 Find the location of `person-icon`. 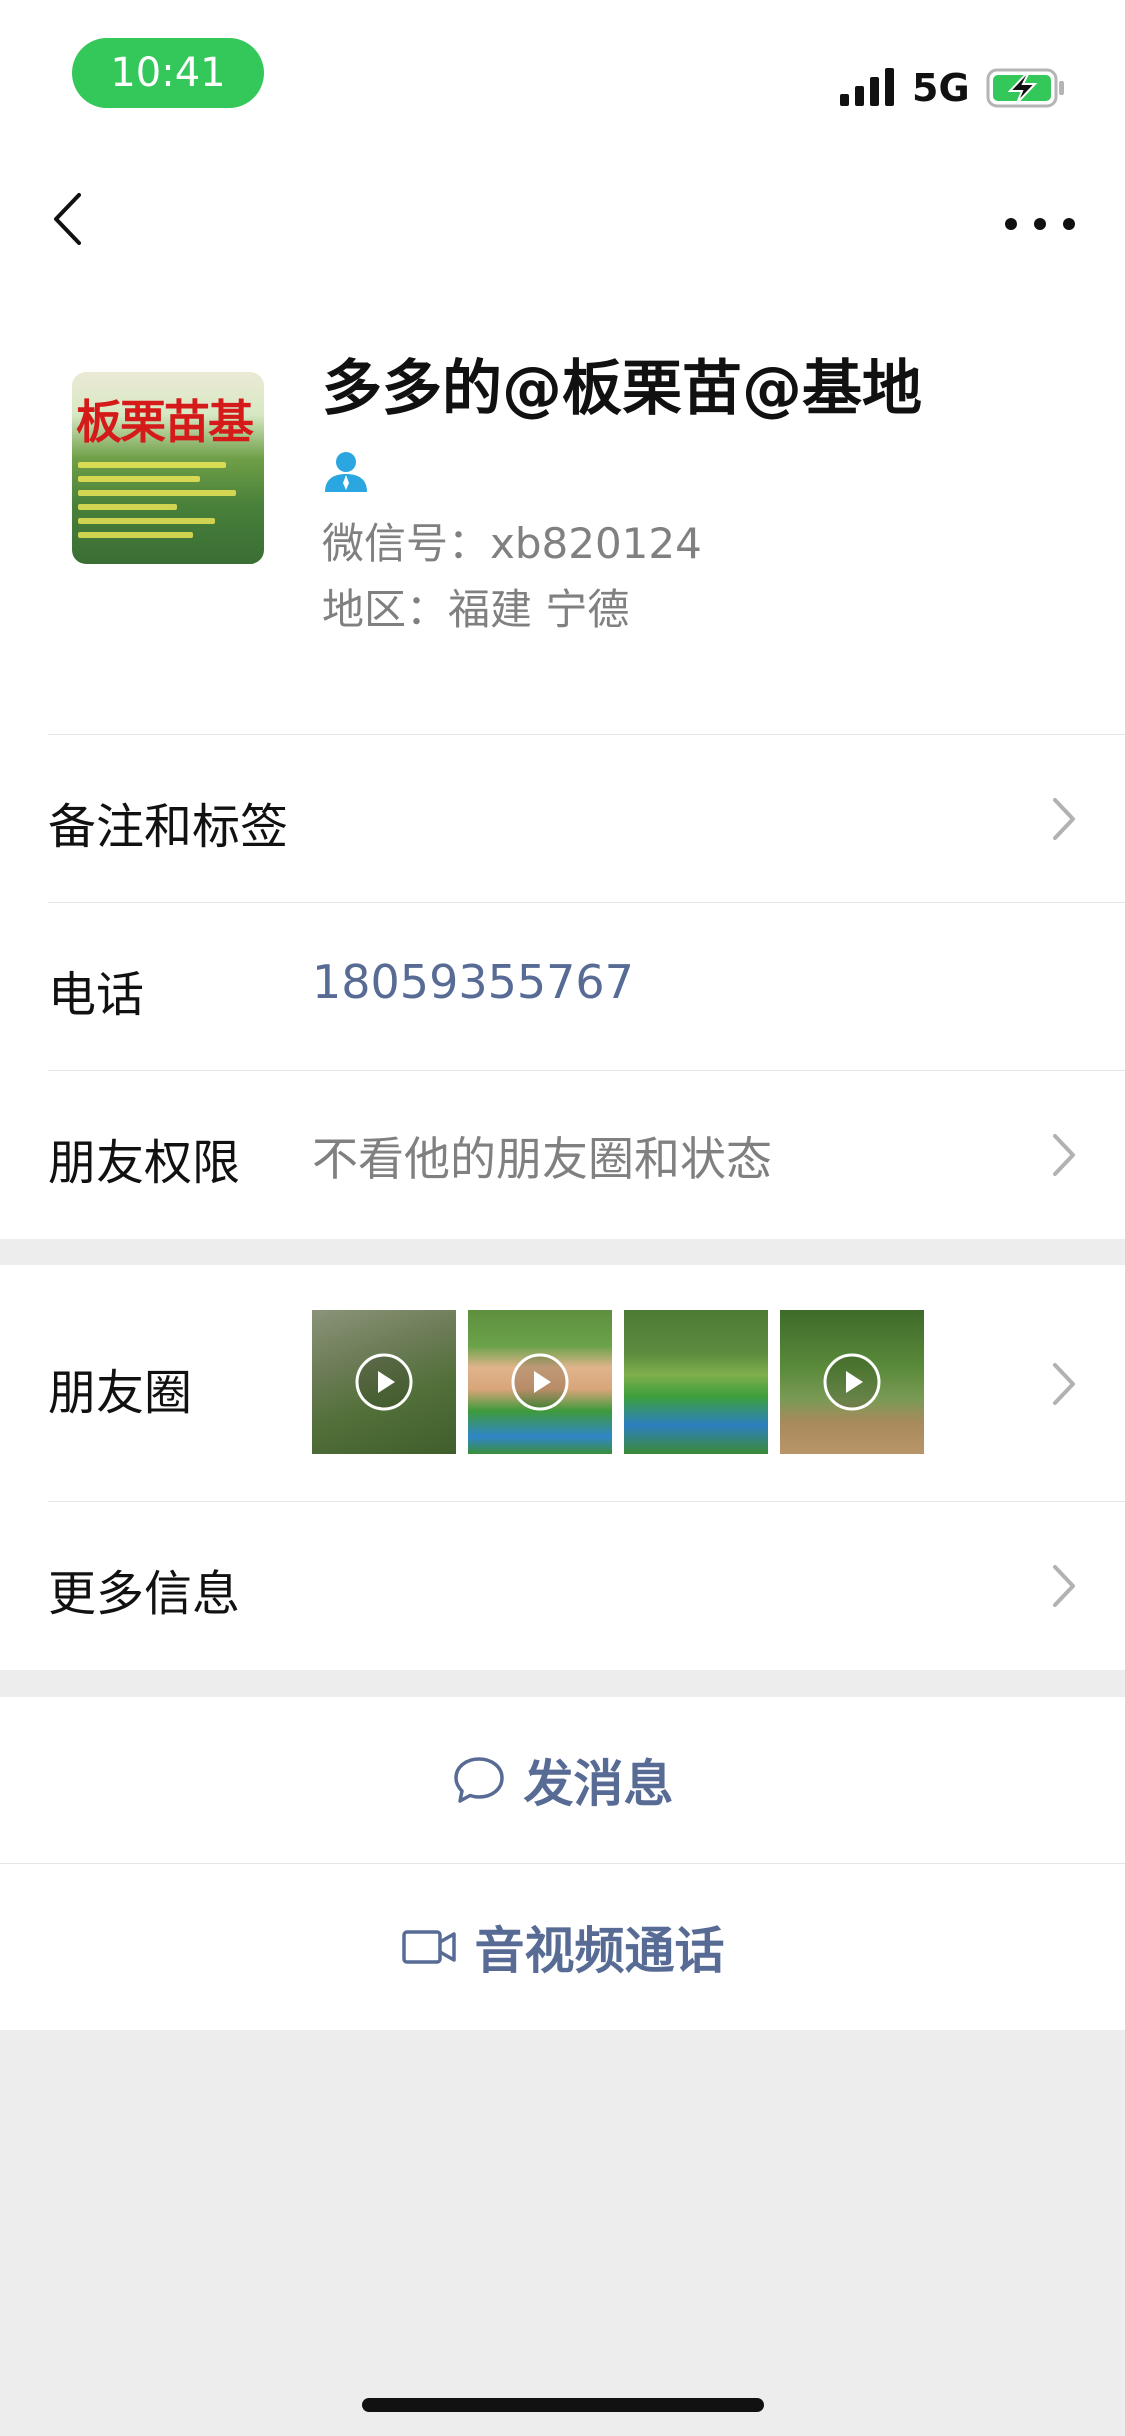

person-icon is located at coordinates (346, 472).